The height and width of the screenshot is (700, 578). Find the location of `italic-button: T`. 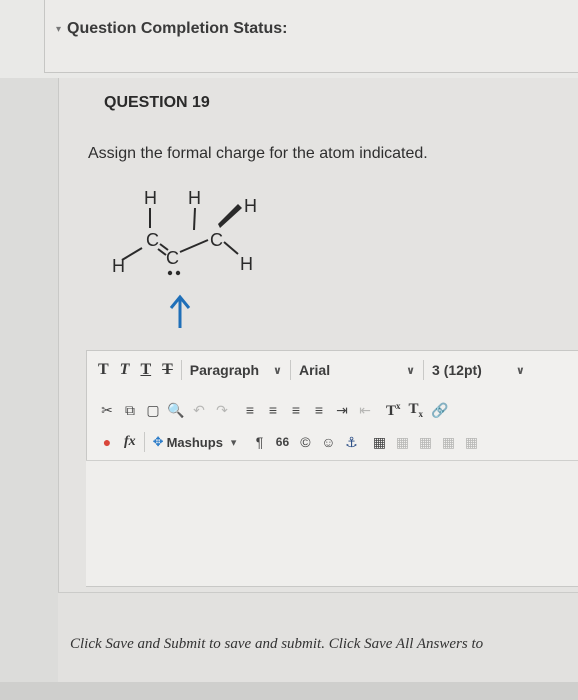

italic-button: T is located at coordinates (125, 370).